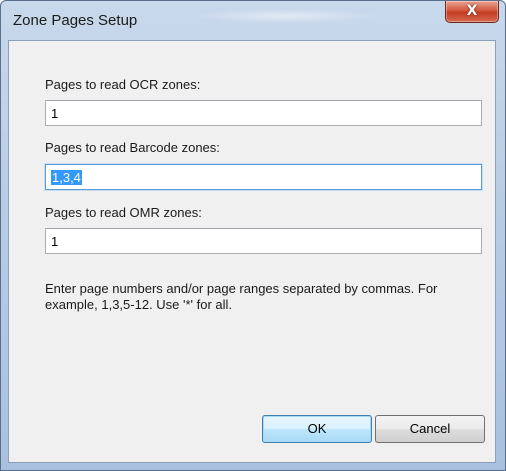 This screenshot has width=506, height=471. Describe the element at coordinates (263, 177) in the screenshot. I see `barcode-pages-input: 1,3,4` at that location.